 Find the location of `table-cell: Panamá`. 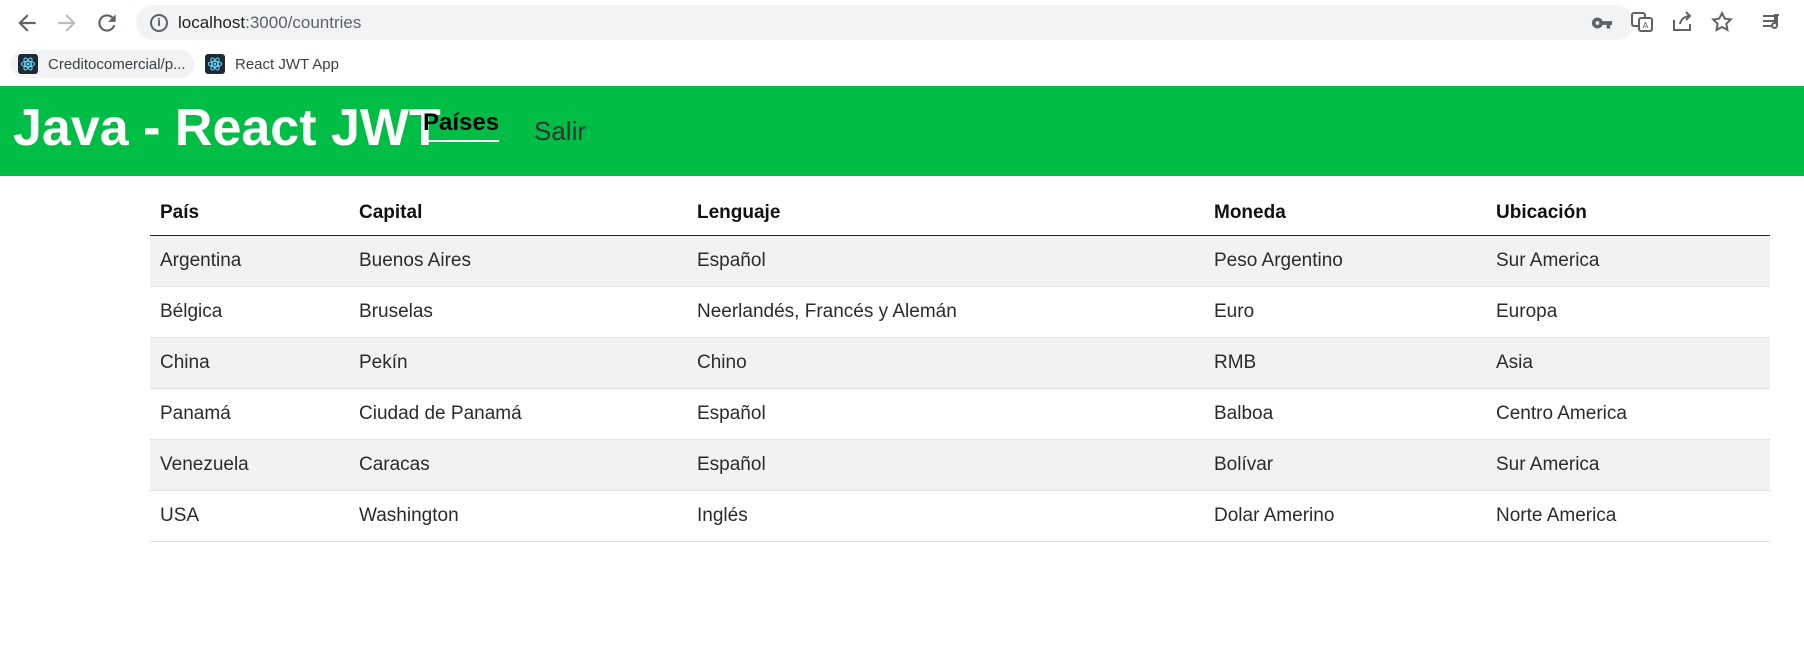

table-cell: Panamá is located at coordinates (249, 414).